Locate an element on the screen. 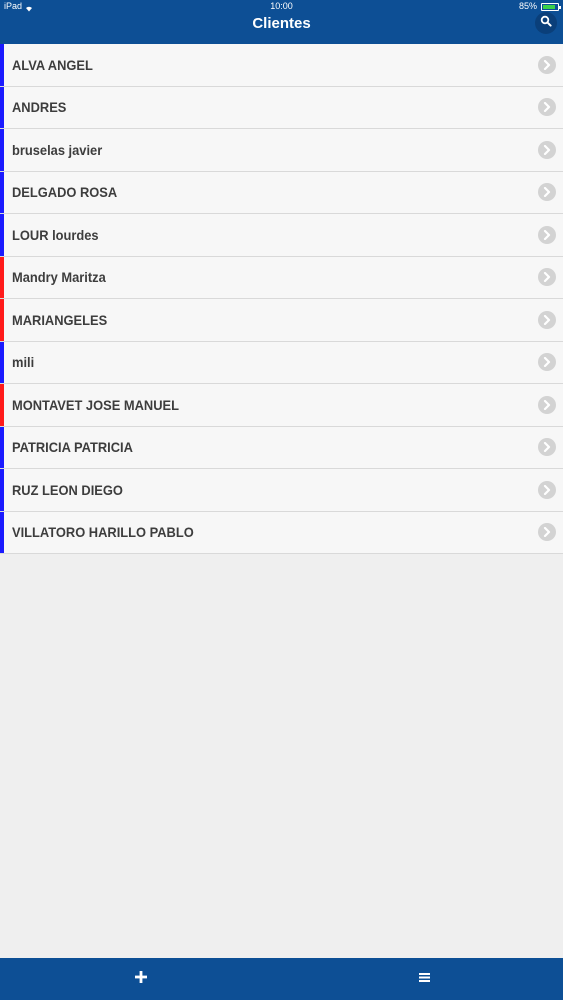 The height and width of the screenshot is (1000, 563). plus-icon is located at coordinates (141, 979).